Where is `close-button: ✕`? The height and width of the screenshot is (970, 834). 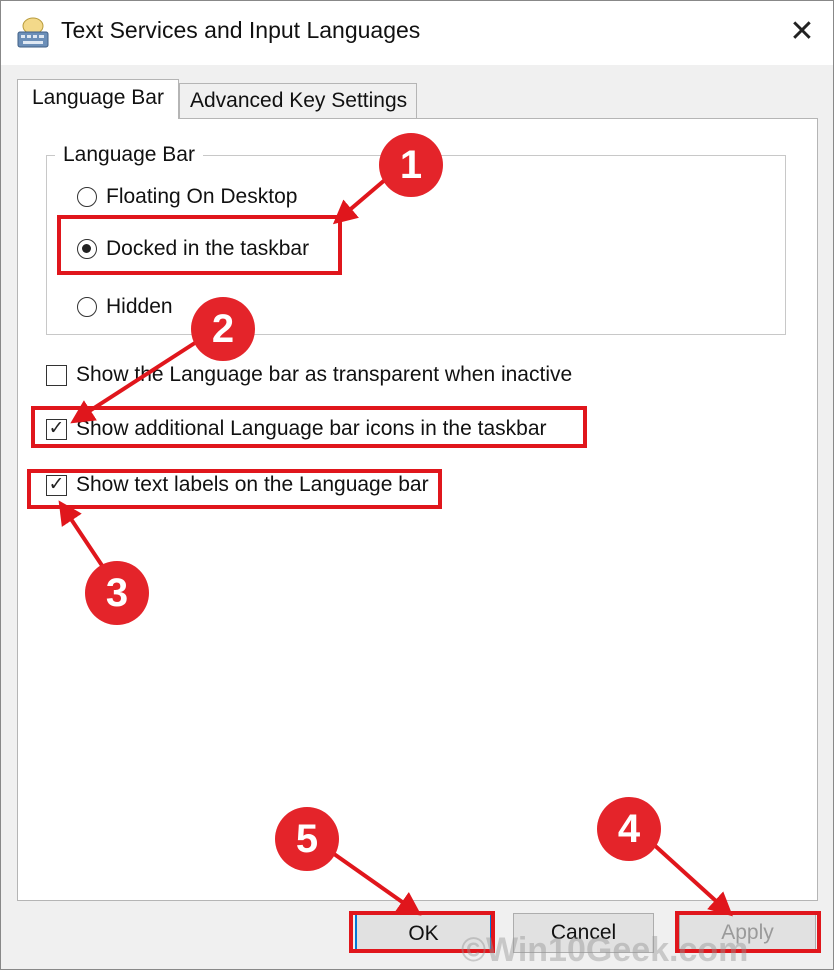
close-button: ✕ is located at coordinates (802, 32).